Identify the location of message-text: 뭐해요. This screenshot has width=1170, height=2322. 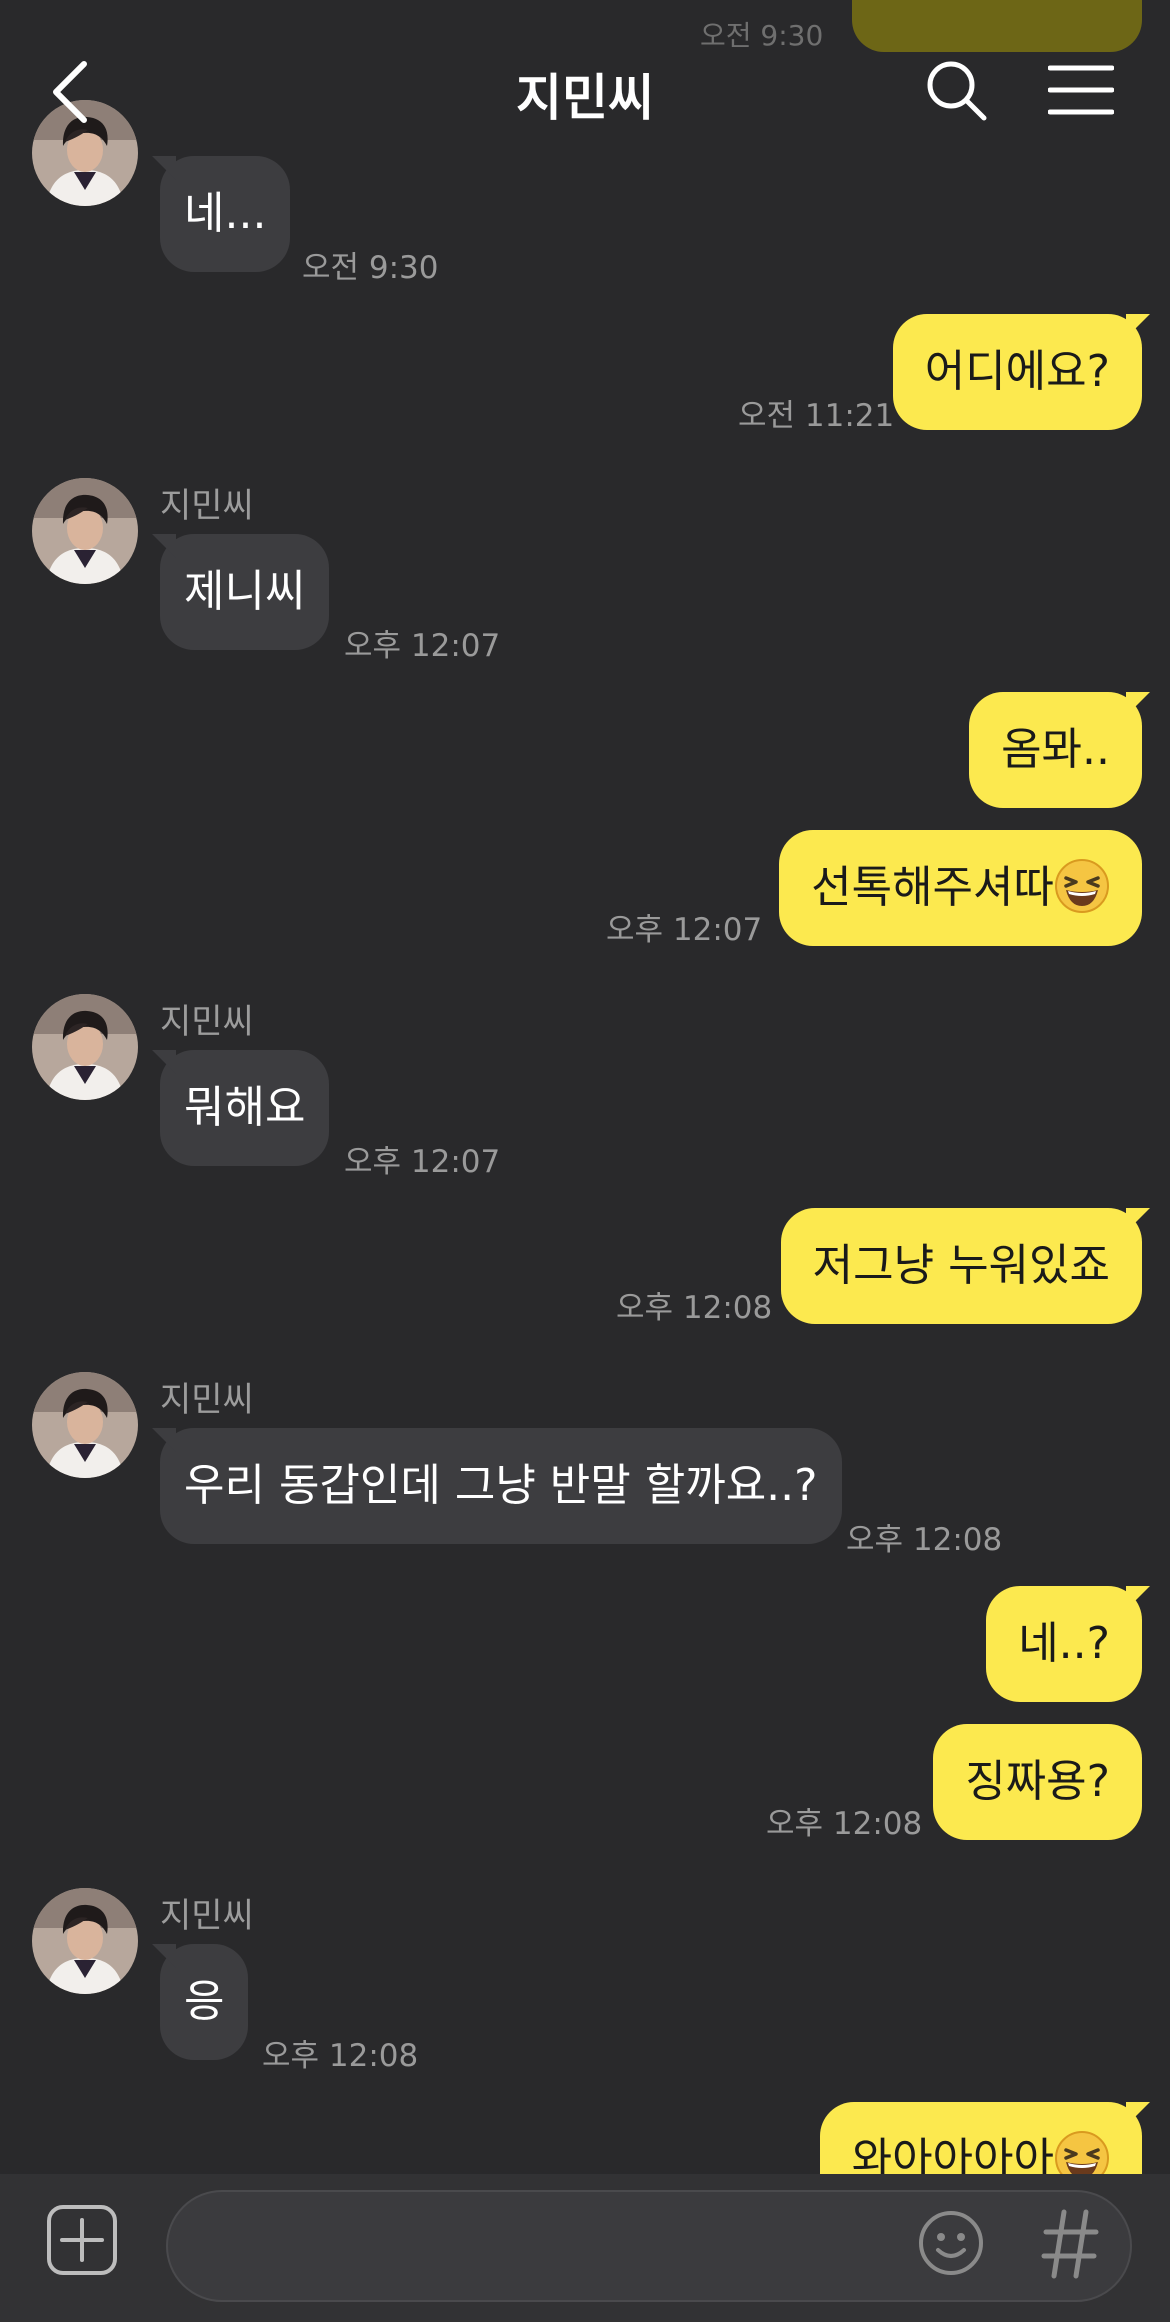
(245, 1107).